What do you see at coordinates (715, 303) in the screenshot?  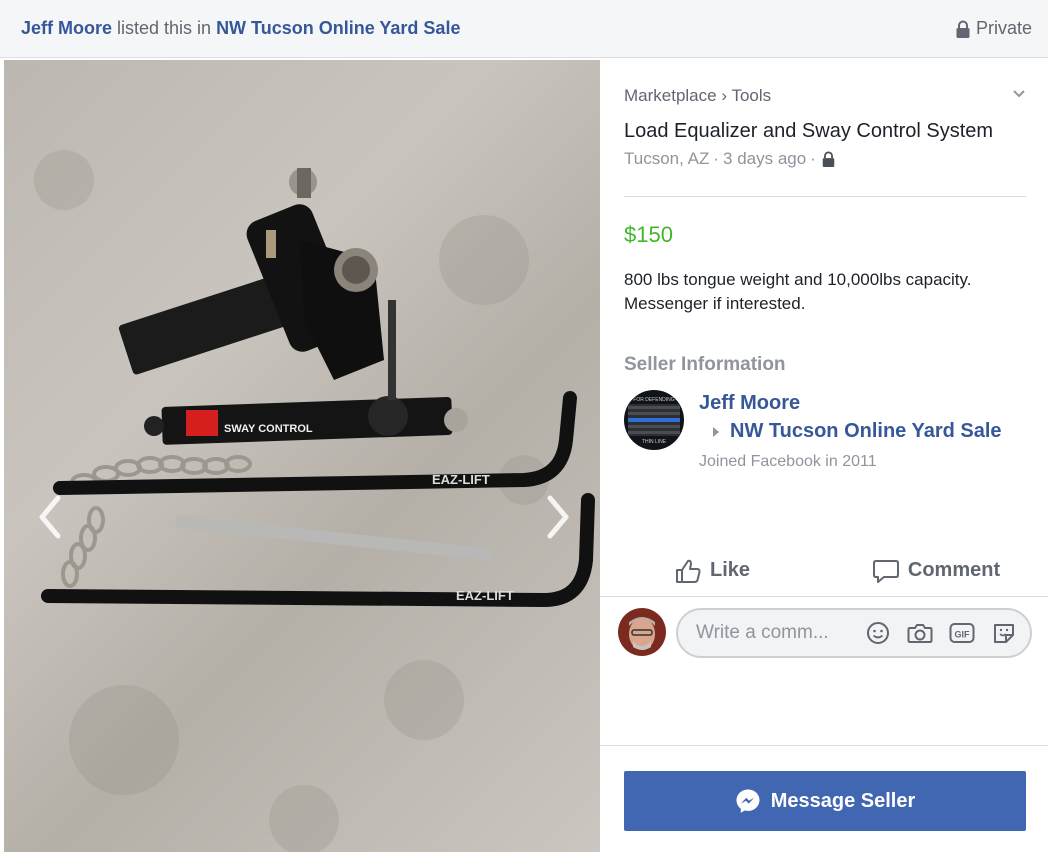 I see `description-line: Messenger if interested.` at bounding box center [715, 303].